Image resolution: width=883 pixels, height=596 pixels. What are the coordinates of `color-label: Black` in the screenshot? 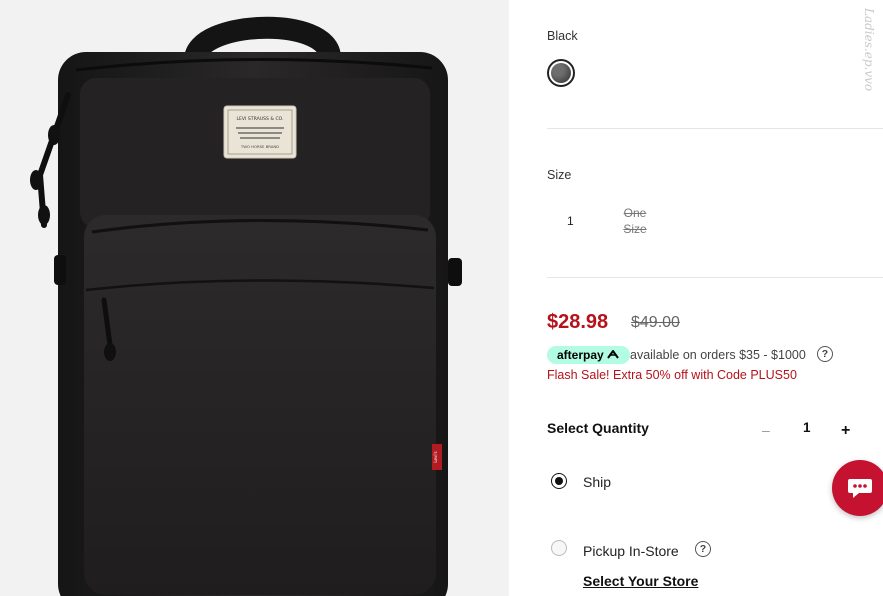 It's located at (562, 36).